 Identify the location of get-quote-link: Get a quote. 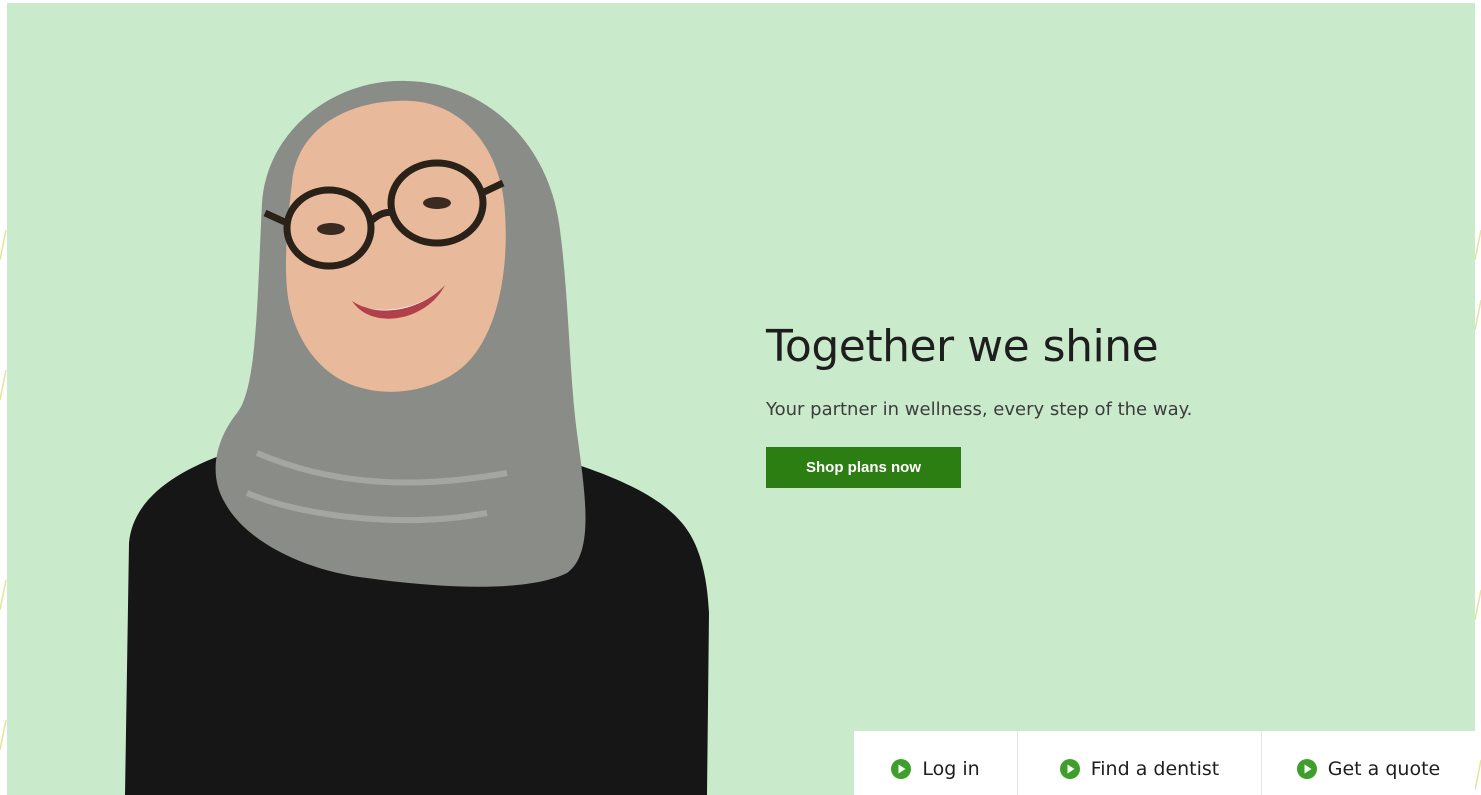
(1368, 763).